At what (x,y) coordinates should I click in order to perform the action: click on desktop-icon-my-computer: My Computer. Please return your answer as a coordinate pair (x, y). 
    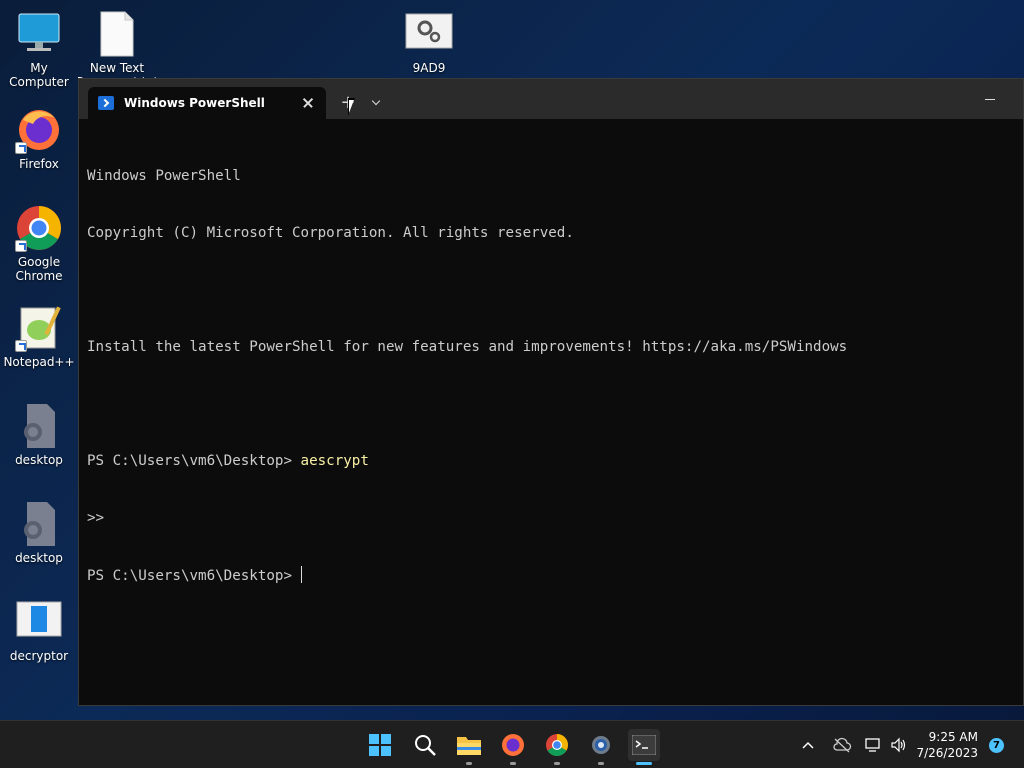
    Looking at the image, I should click on (39, 49).